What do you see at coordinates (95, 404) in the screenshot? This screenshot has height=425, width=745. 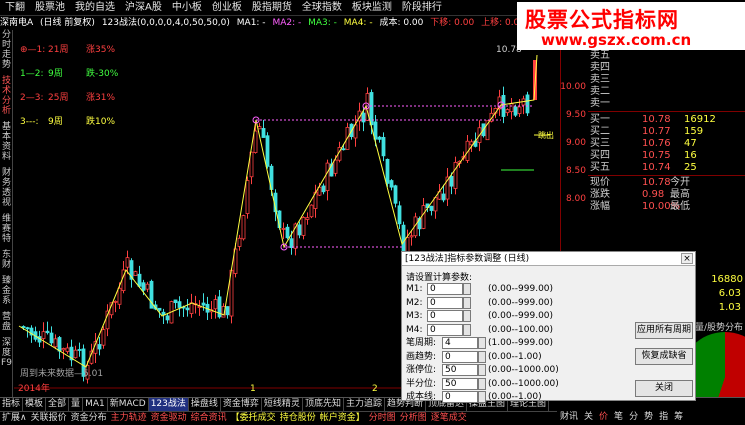 I see `indicator-tab: MA1` at bounding box center [95, 404].